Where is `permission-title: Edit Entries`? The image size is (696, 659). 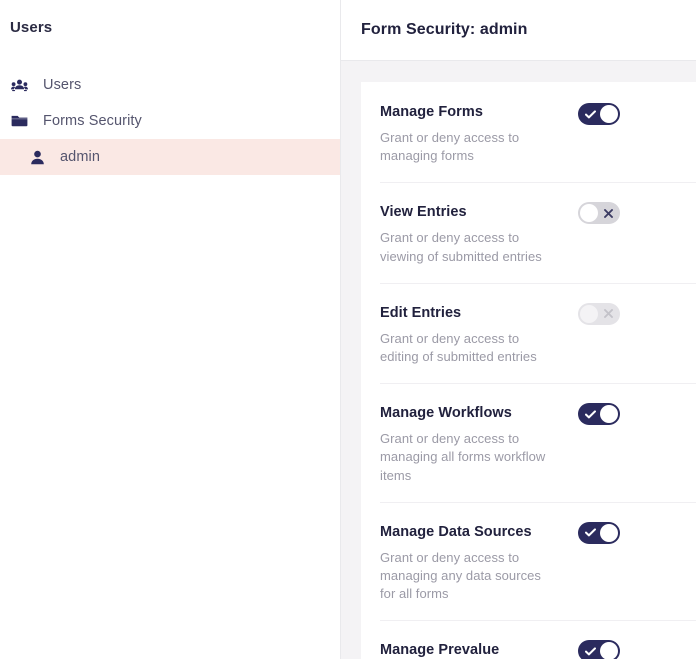 permission-title: Edit Entries is located at coordinates (421, 312).